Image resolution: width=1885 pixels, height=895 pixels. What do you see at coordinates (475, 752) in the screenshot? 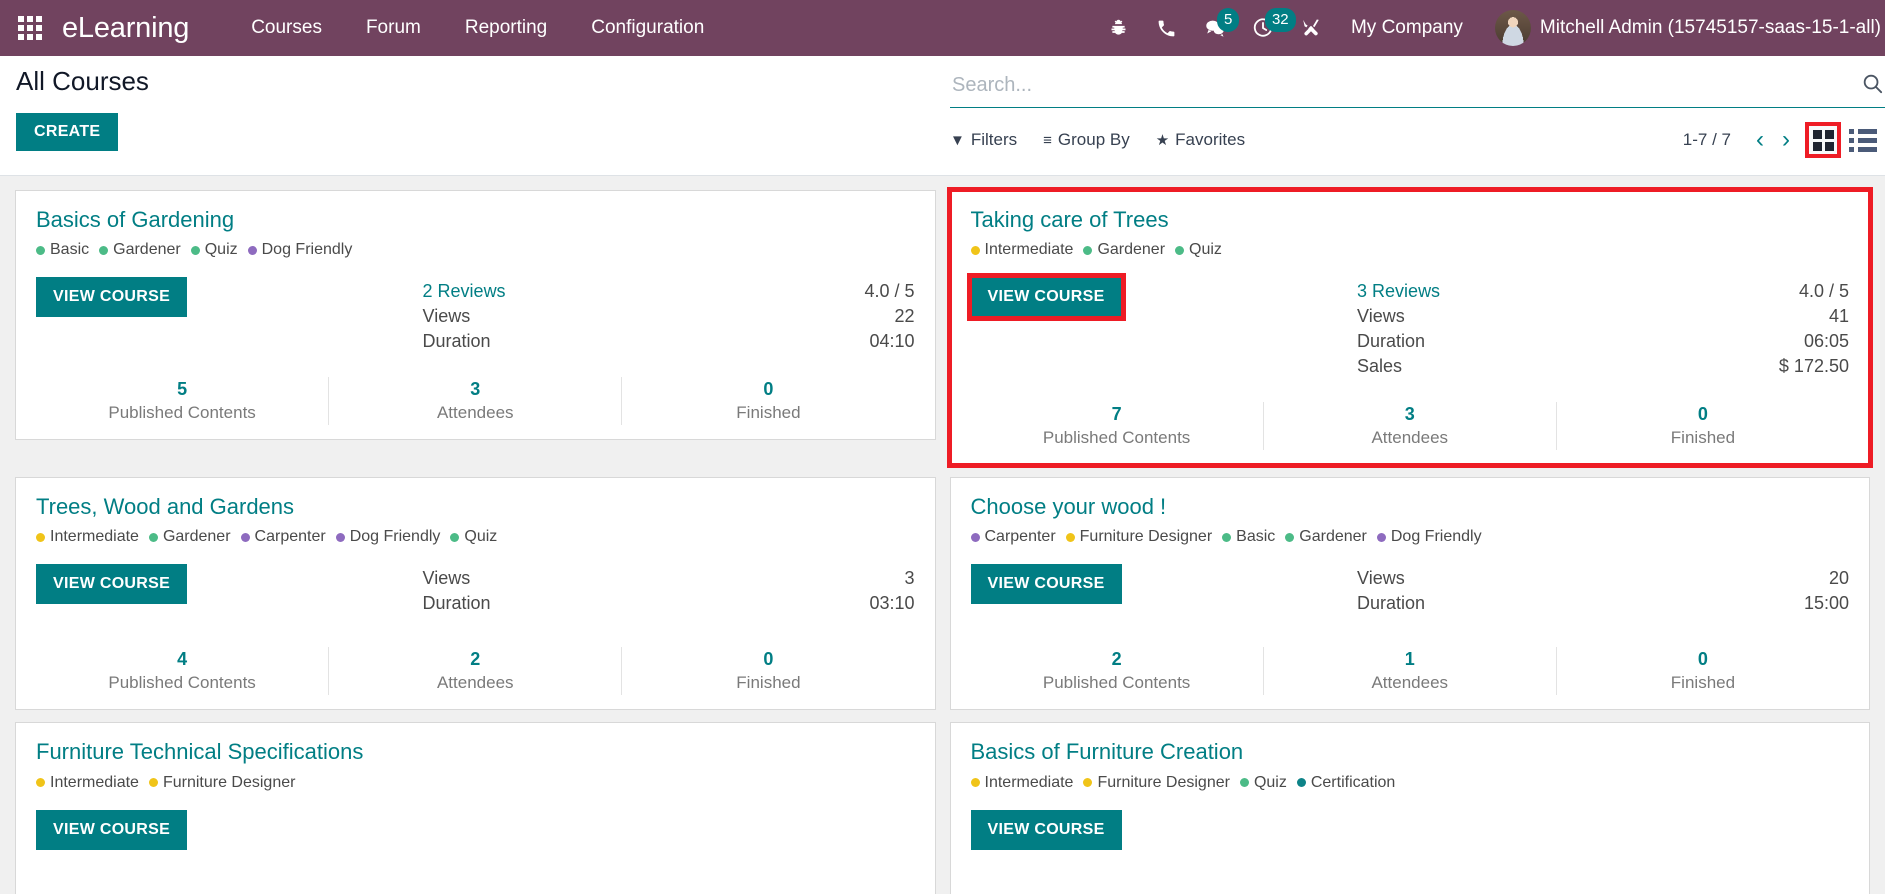
I see `course-title: Furniture Technical Specifications` at bounding box center [475, 752].